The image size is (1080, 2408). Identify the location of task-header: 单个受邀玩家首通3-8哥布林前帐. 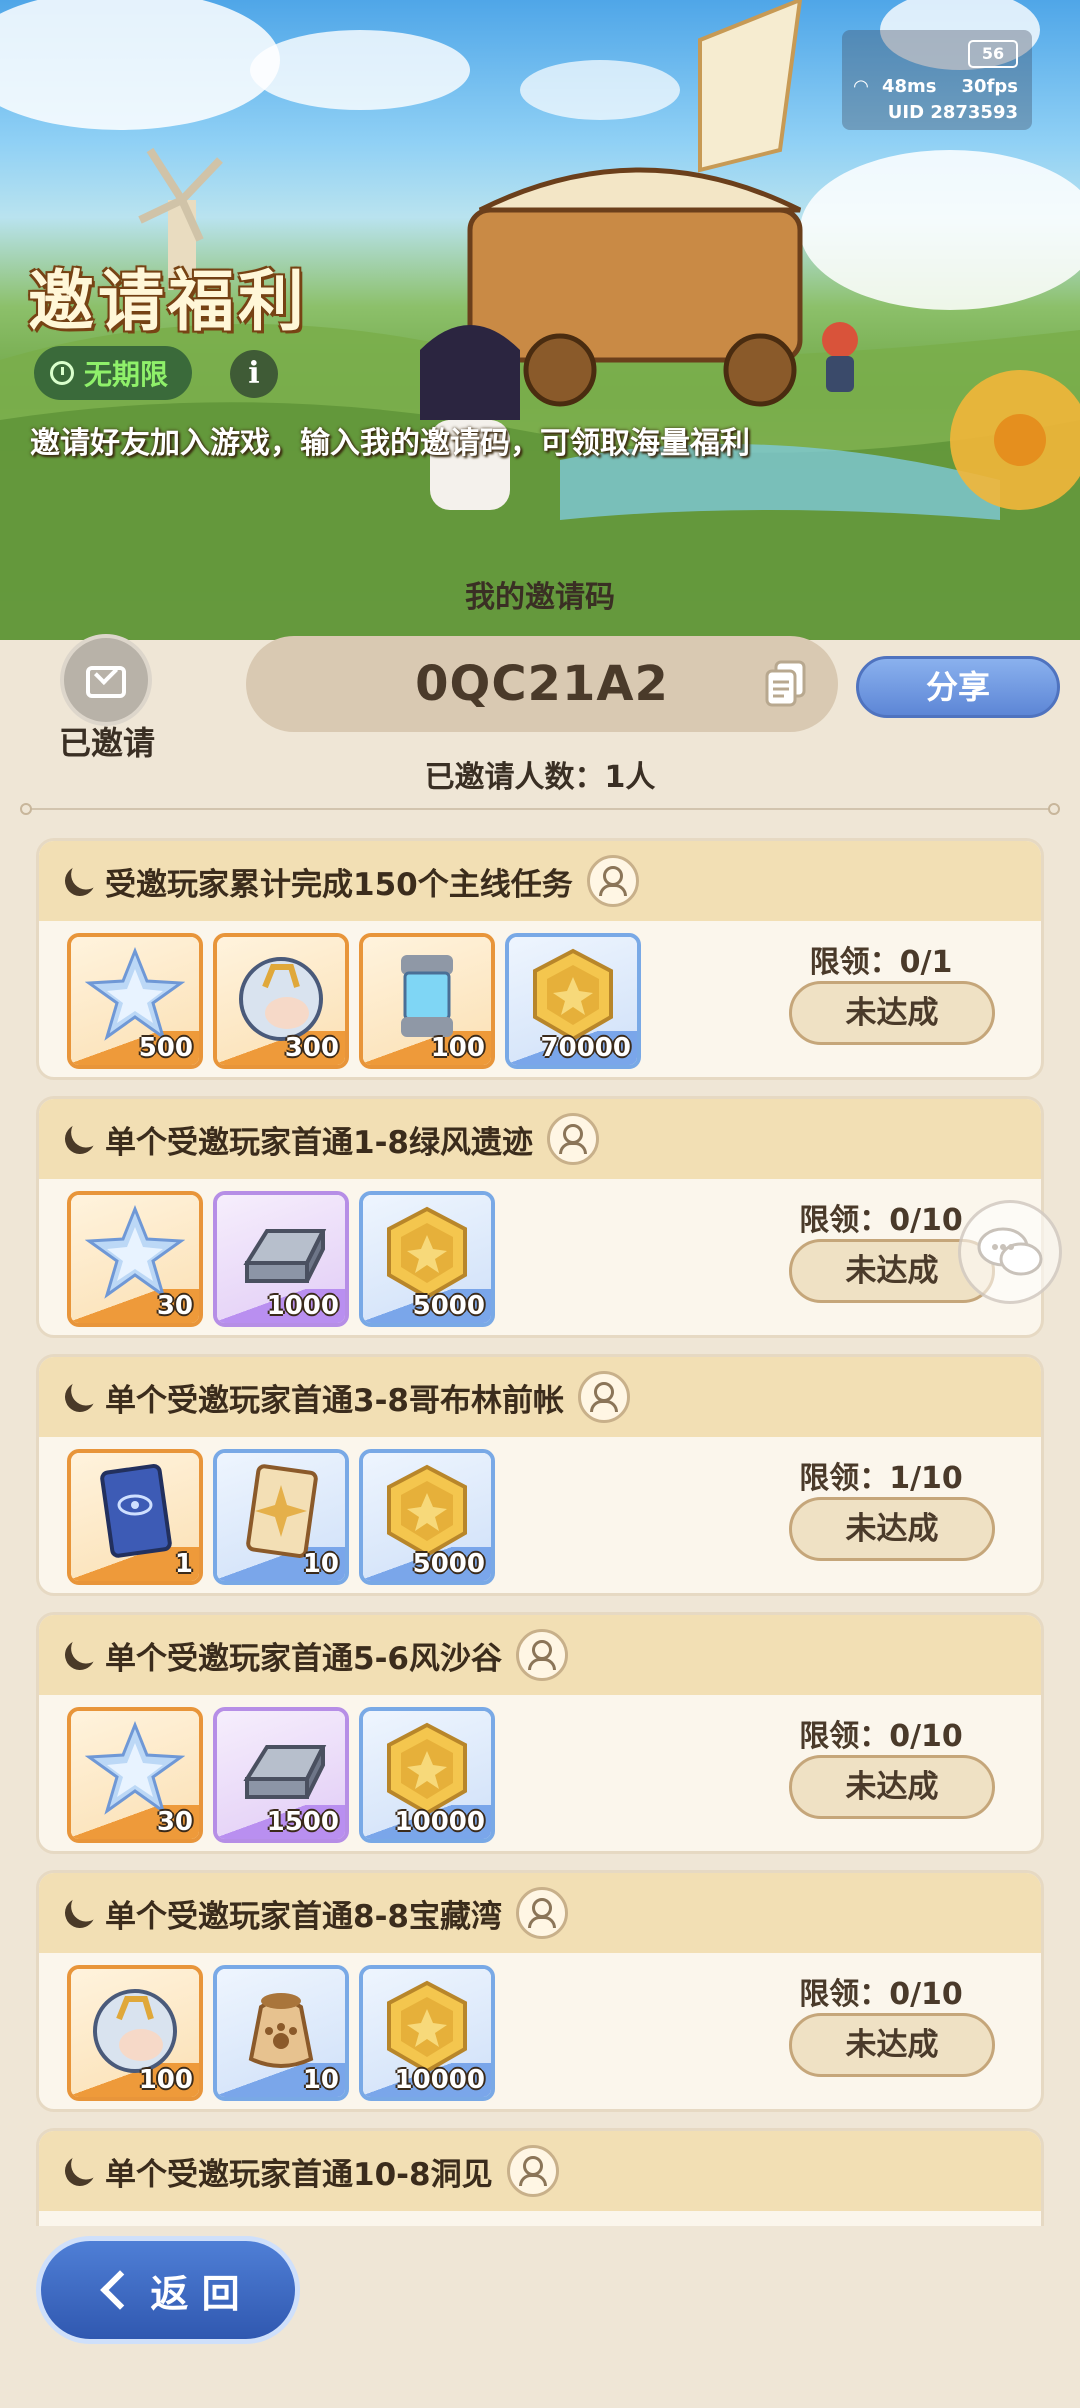
(540, 1397).